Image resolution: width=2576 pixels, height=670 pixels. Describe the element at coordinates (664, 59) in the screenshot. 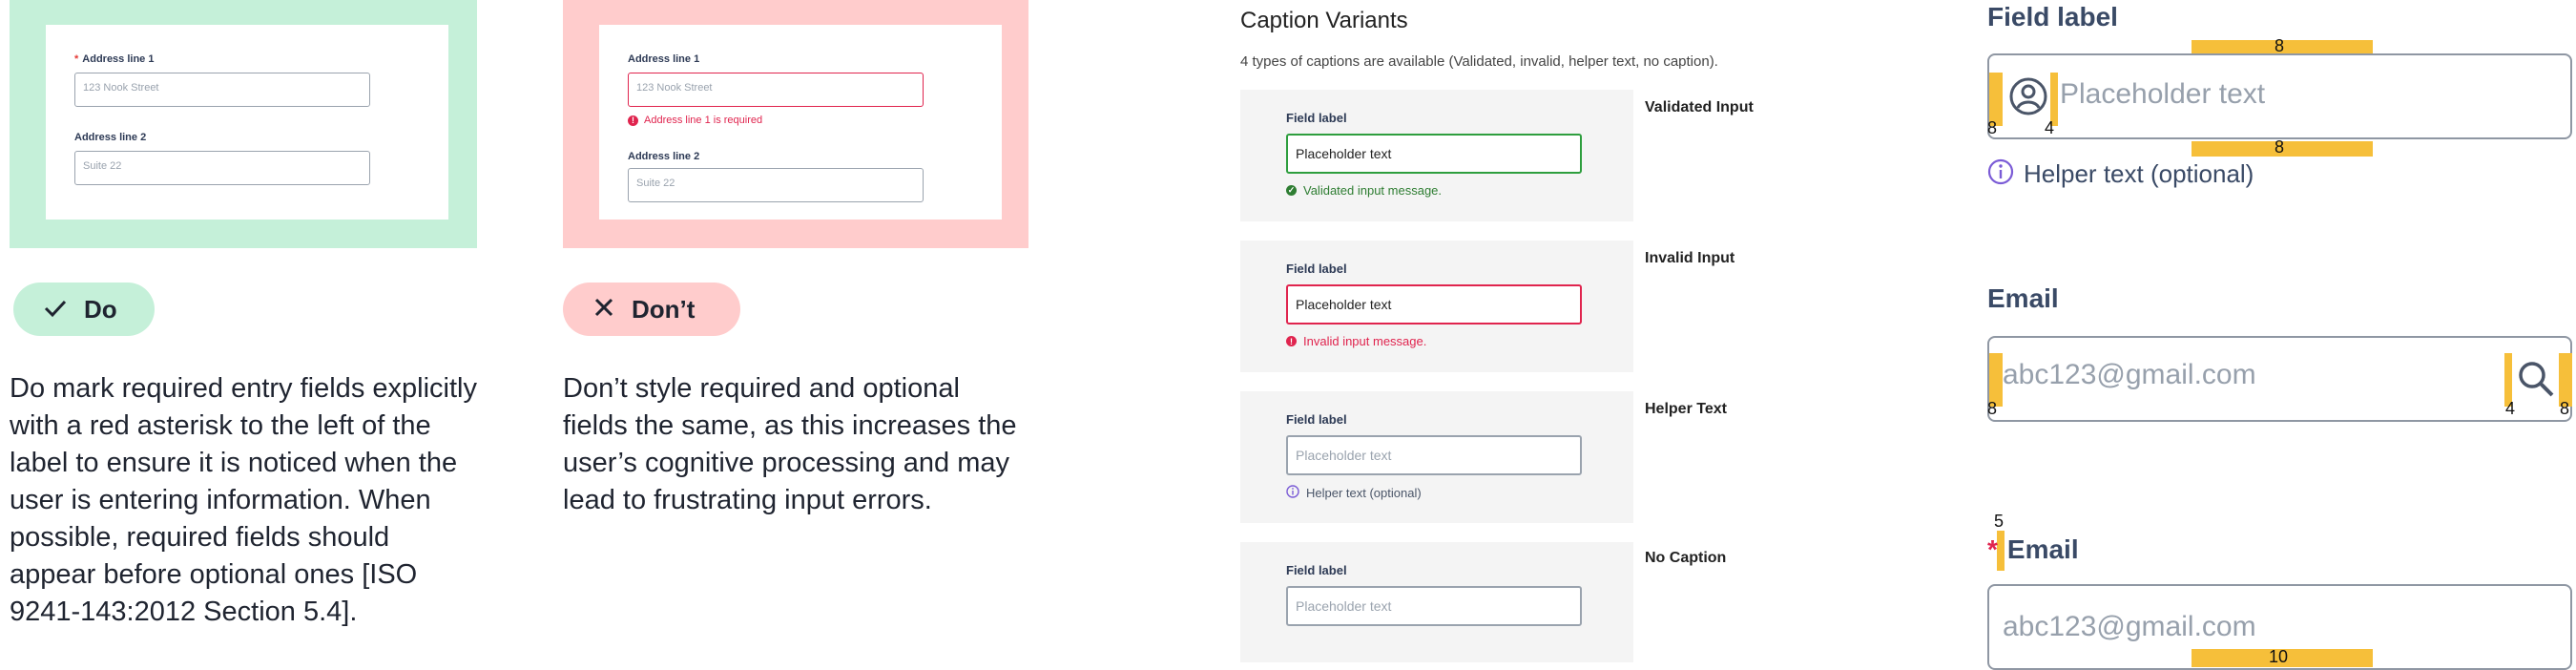

I see `address1-label: Address line 1` at that location.